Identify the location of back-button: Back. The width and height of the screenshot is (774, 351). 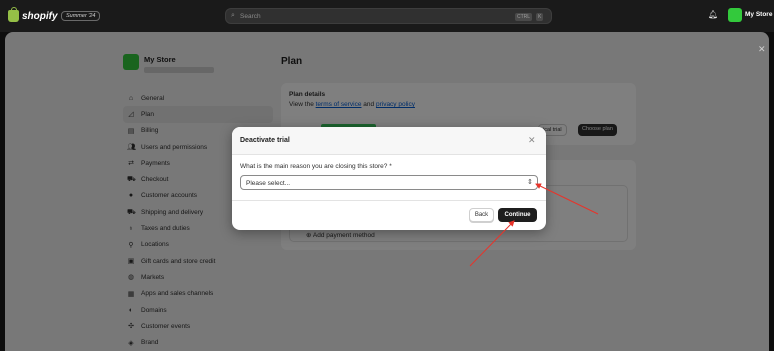
(481, 215).